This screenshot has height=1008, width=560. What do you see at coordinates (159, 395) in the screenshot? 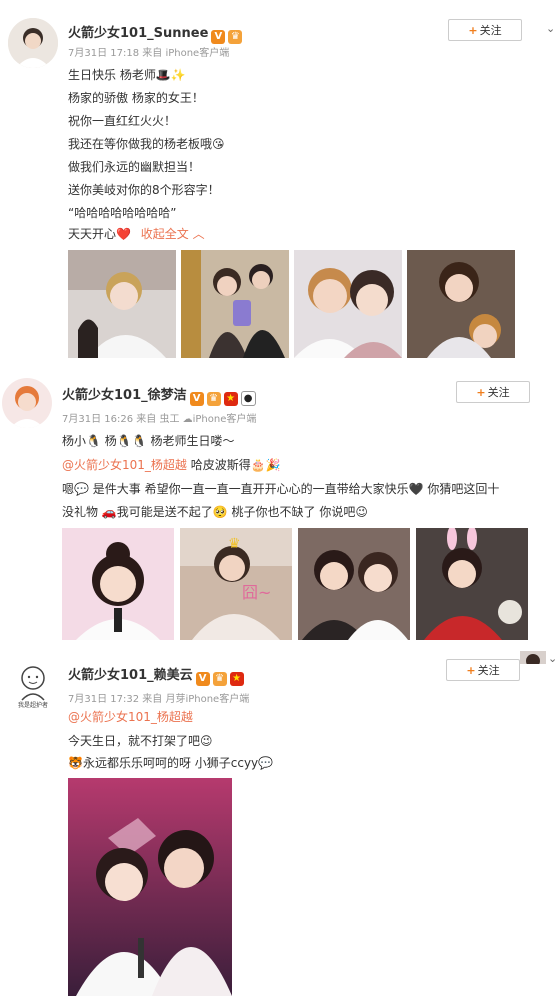
I see `user-name: 火箭少女101_徐梦洁 V ♛ ★ ●` at bounding box center [159, 395].